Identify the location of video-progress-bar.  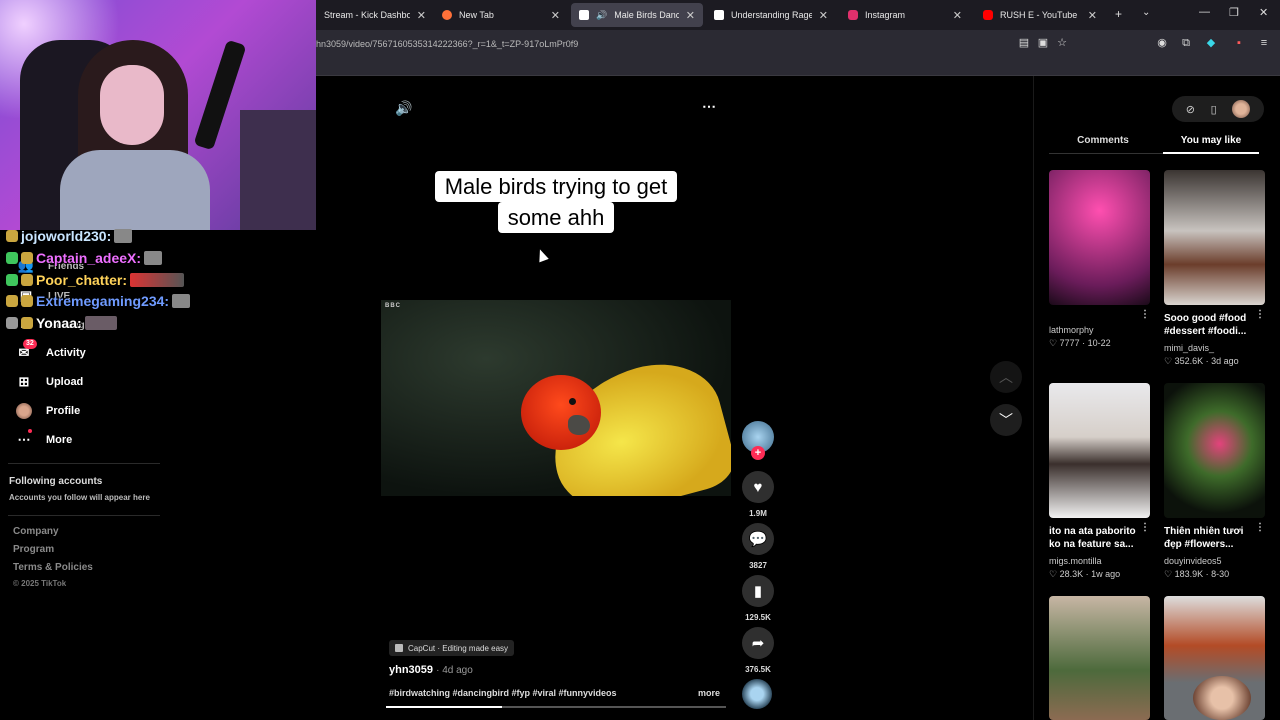
(556, 707).